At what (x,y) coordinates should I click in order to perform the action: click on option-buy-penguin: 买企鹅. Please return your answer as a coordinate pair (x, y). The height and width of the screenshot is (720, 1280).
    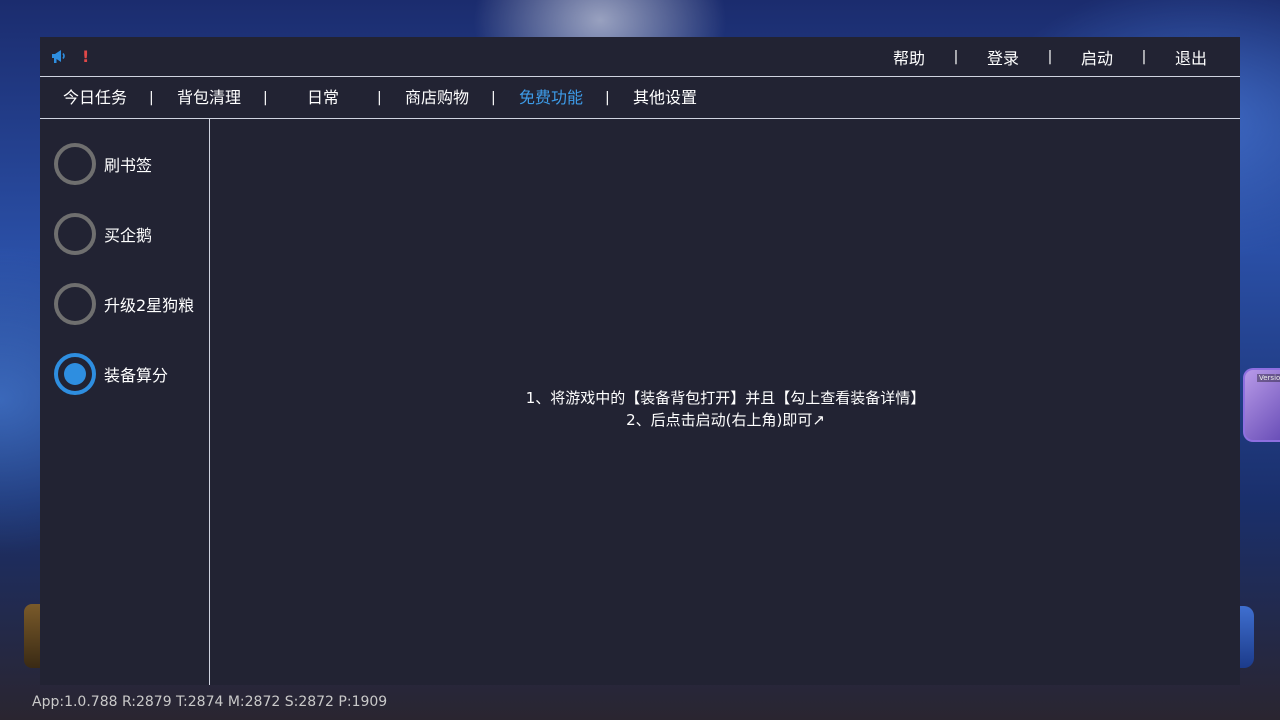
    Looking at the image, I should click on (103, 234).